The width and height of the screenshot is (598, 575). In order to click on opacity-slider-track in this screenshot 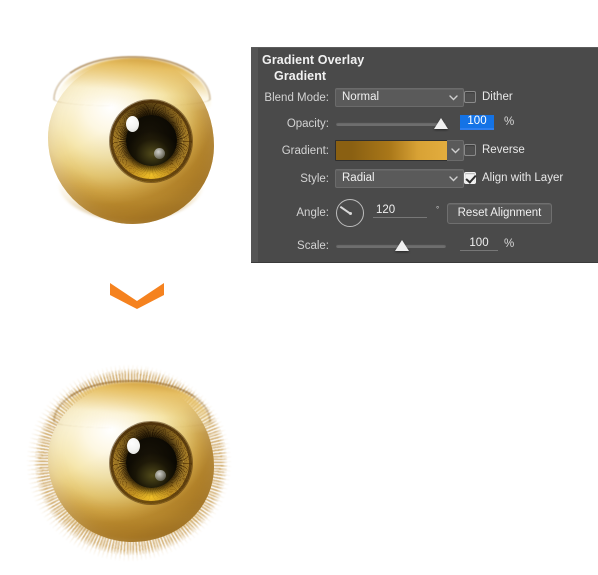, I will do `click(391, 124)`.